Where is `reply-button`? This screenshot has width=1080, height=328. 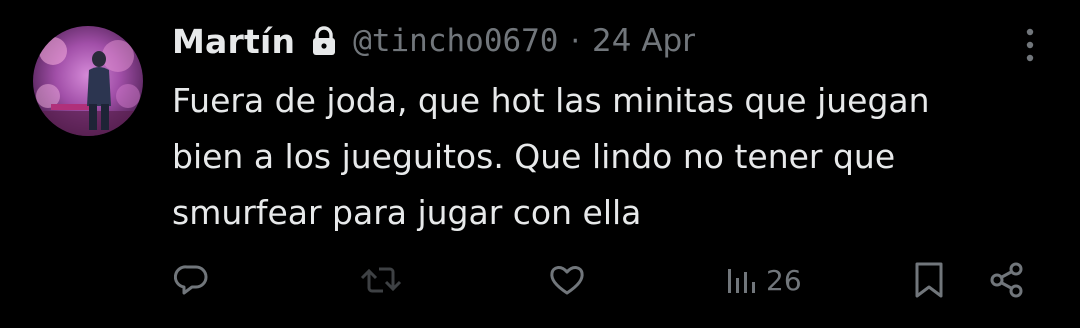
reply-button is located at coordinates (192, 280).